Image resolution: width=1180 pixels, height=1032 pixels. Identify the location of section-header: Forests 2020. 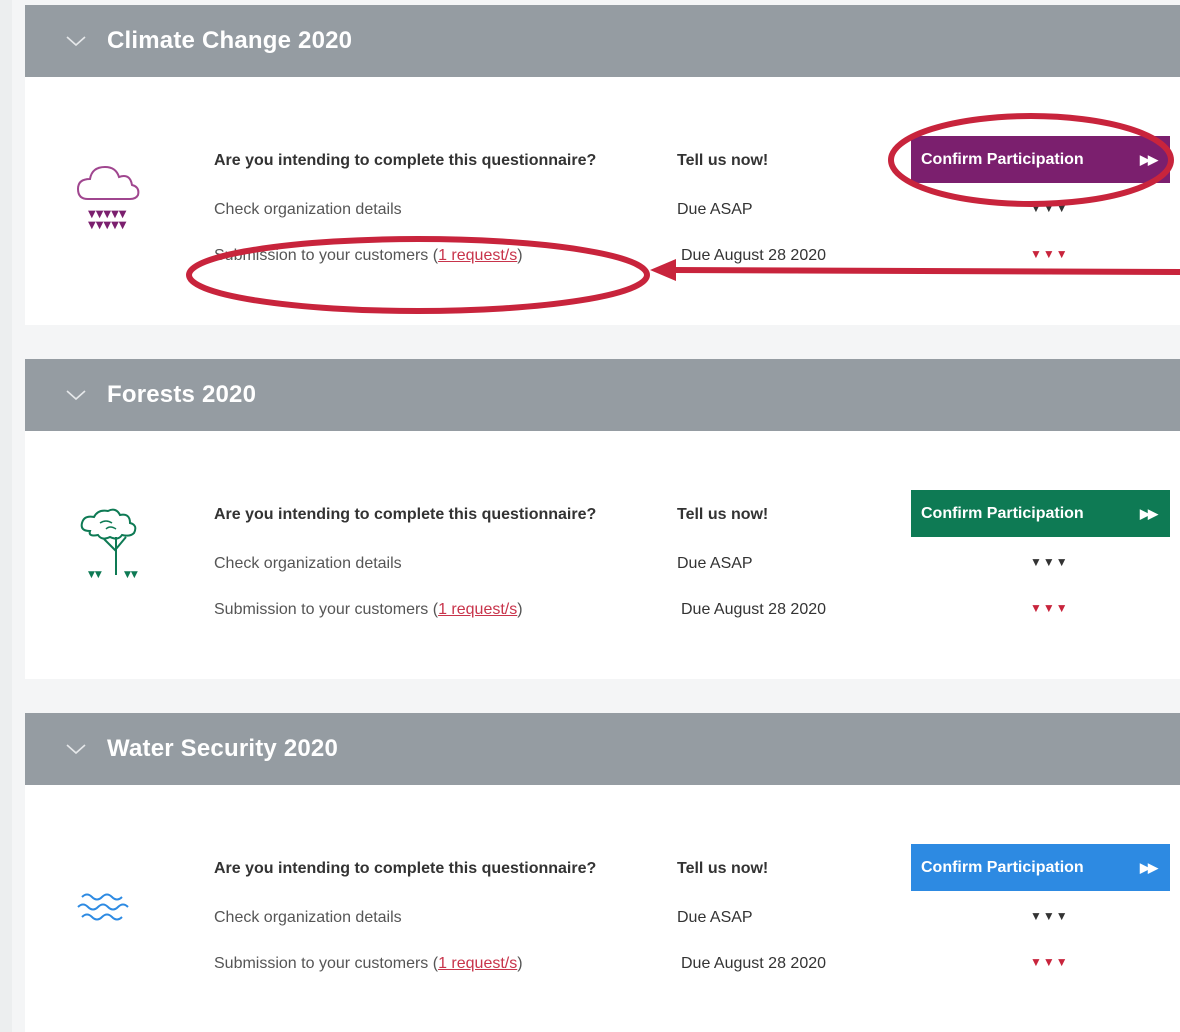
(602, 395).